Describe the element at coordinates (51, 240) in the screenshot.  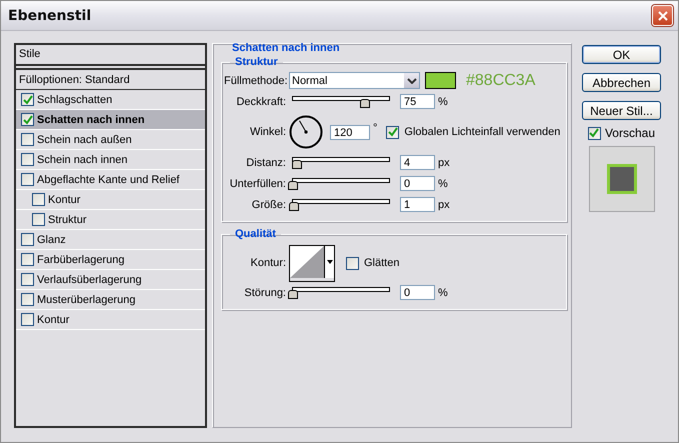
I see `item-label: Glanz` at that location.